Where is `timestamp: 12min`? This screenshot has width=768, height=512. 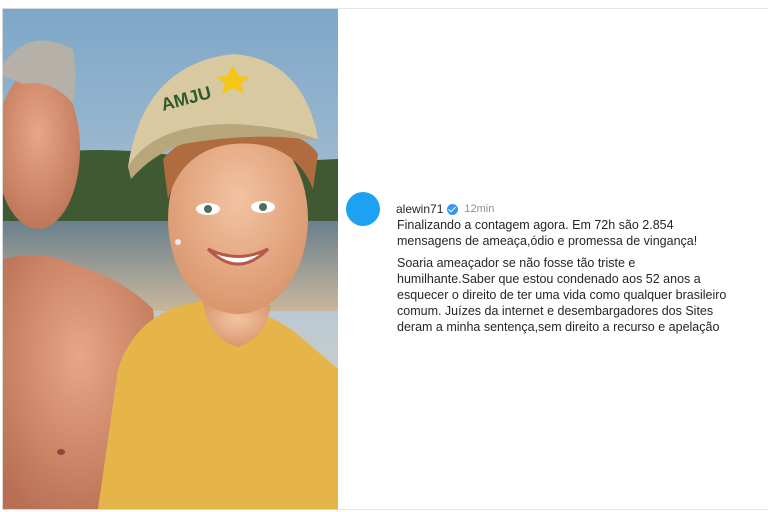
timestamp: 12min is located at coordinates (479, 209).